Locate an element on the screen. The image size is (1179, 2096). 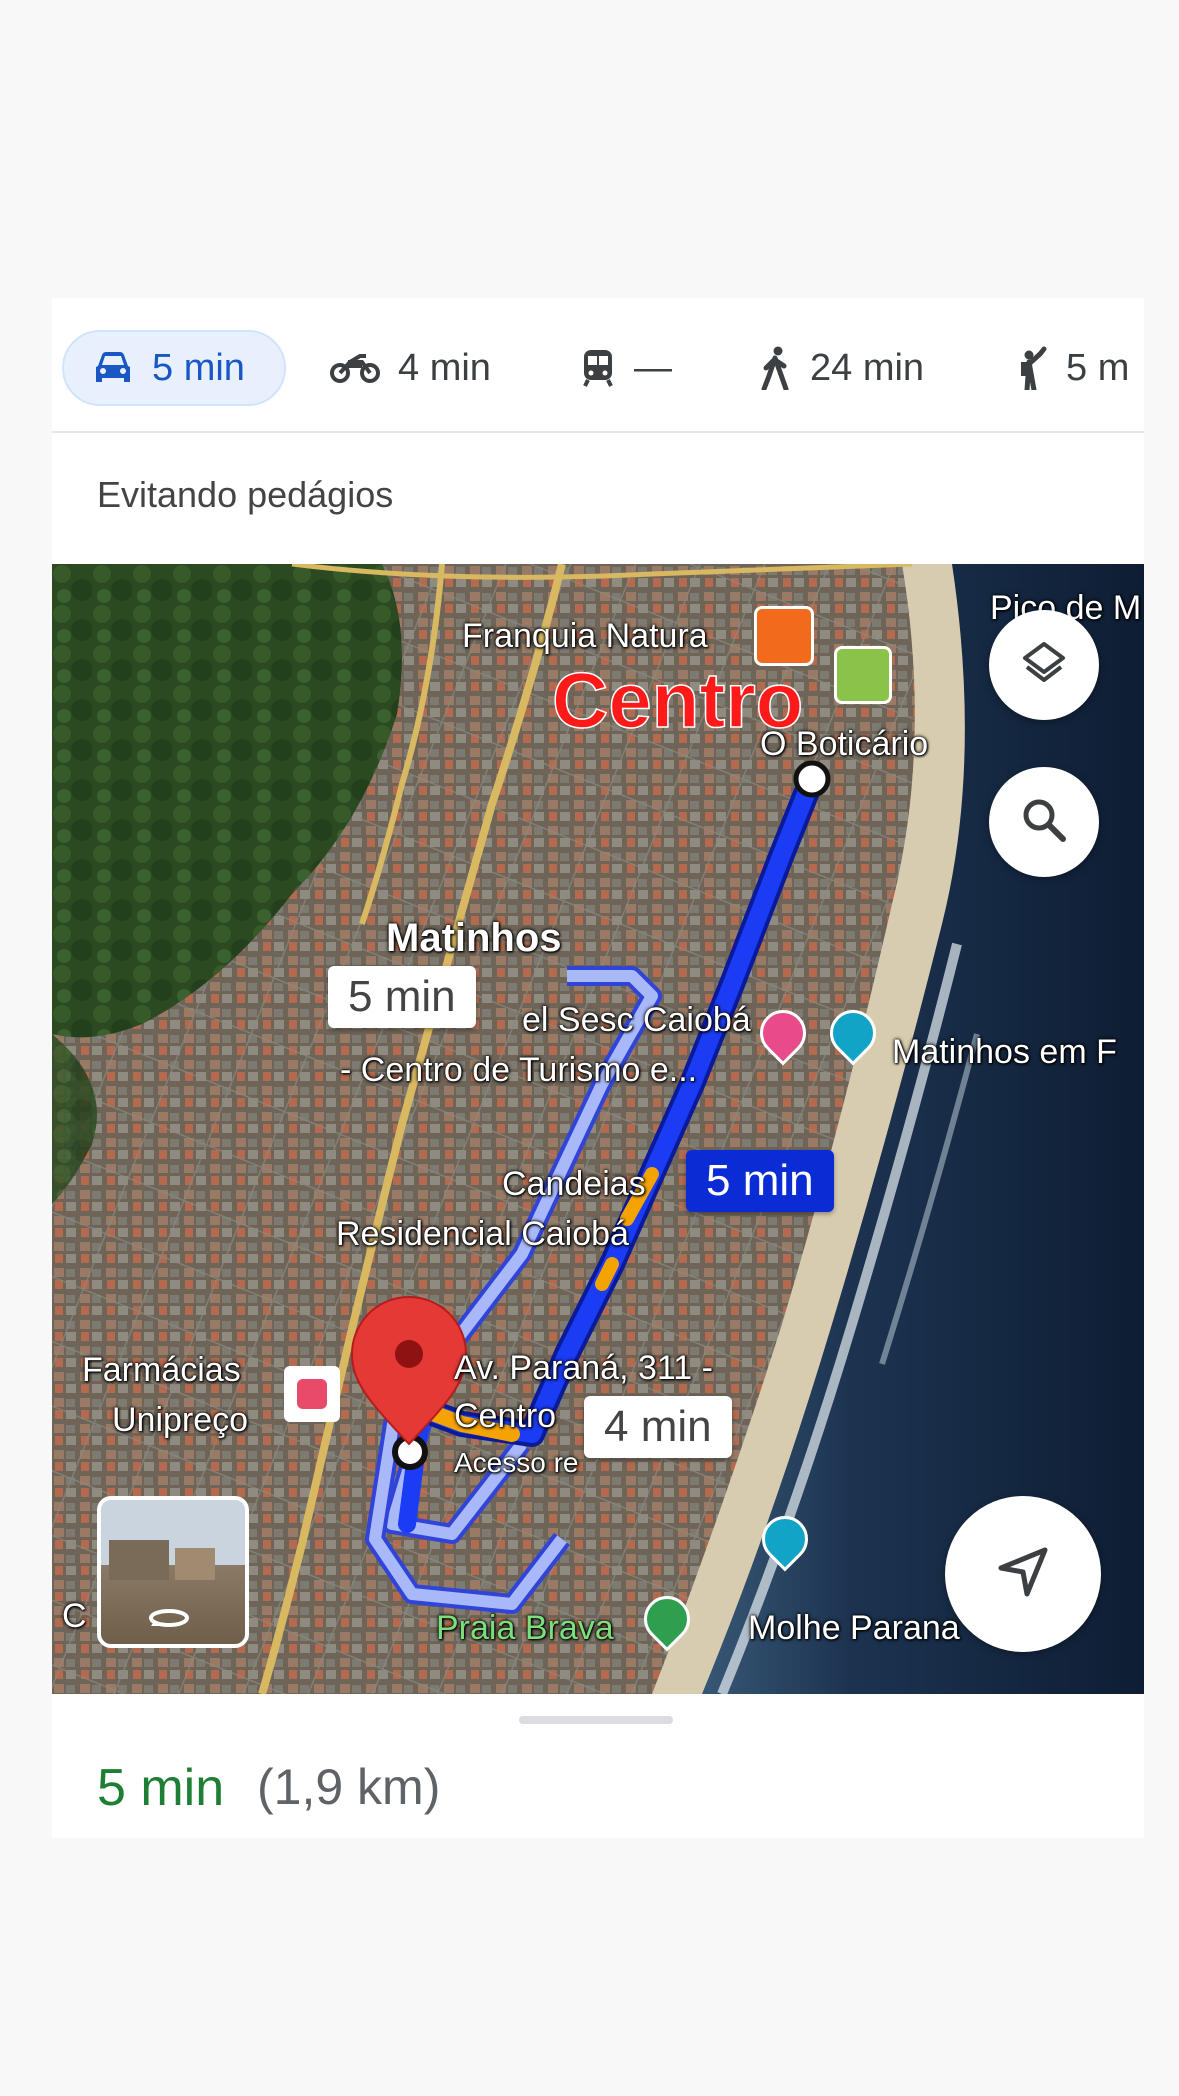
natura-poi-icon is located at coordinates (784, 636).